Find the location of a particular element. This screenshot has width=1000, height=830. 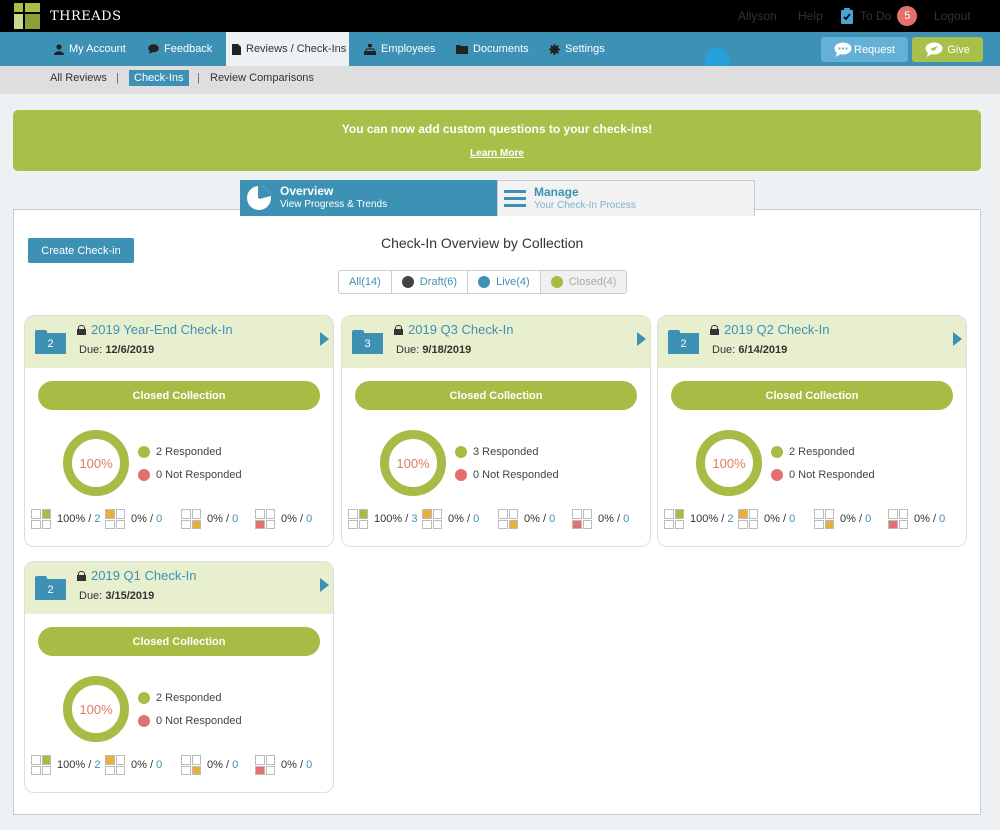

help-link: Help is located at coordinates (810, 16).